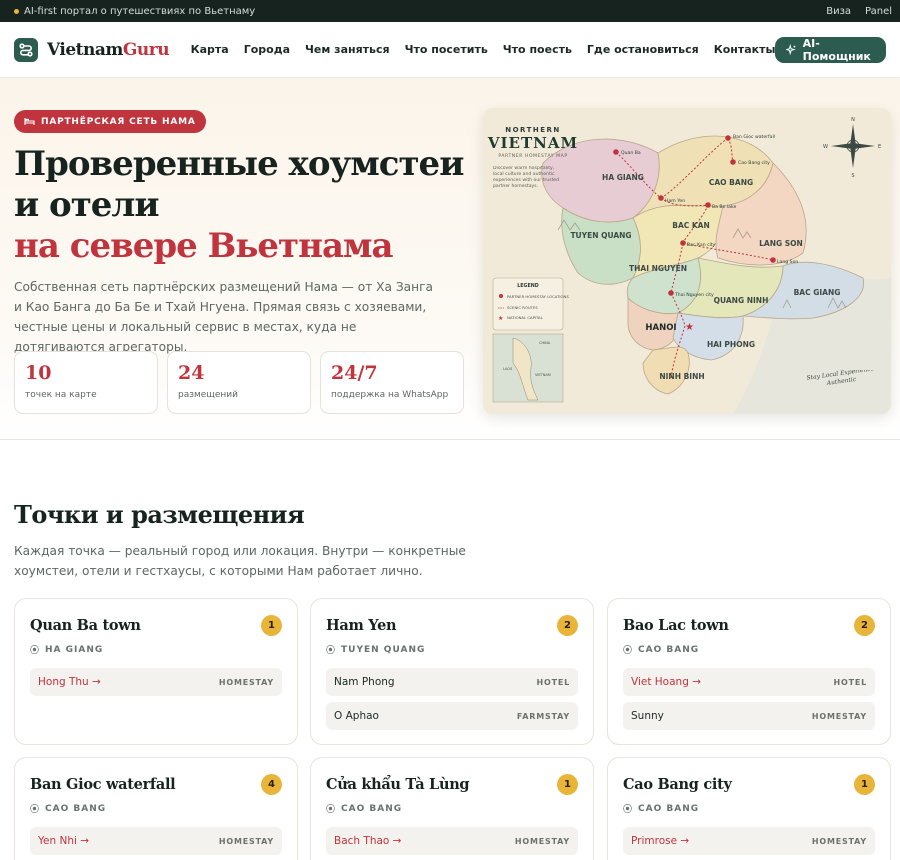  Describe the element at coordinates (666, 682) in the screenshot. I see `stay-name: Viet Hoang →` at that location.